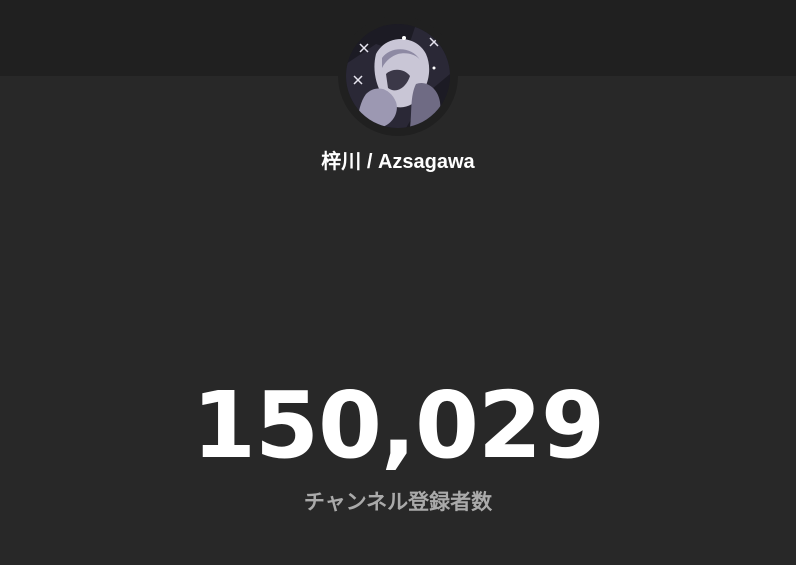  Describe the element at coordinates (398, 76) in the screenshot. I see `channel-avatar-icon` at that location.